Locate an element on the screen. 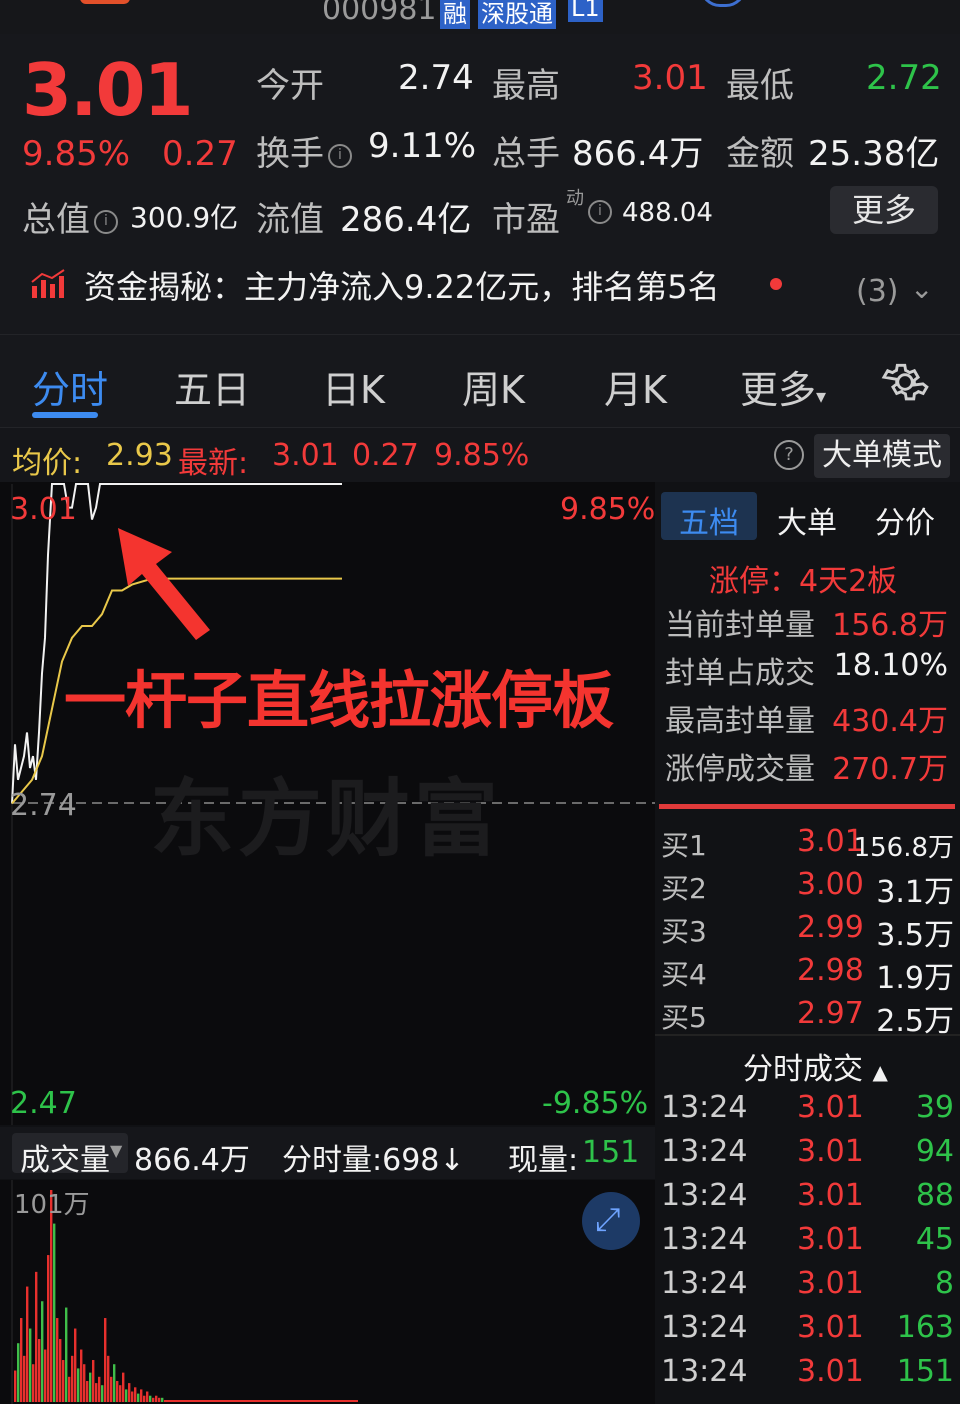  bid-volume: 3.1万 is located at coordinates (915, 892).